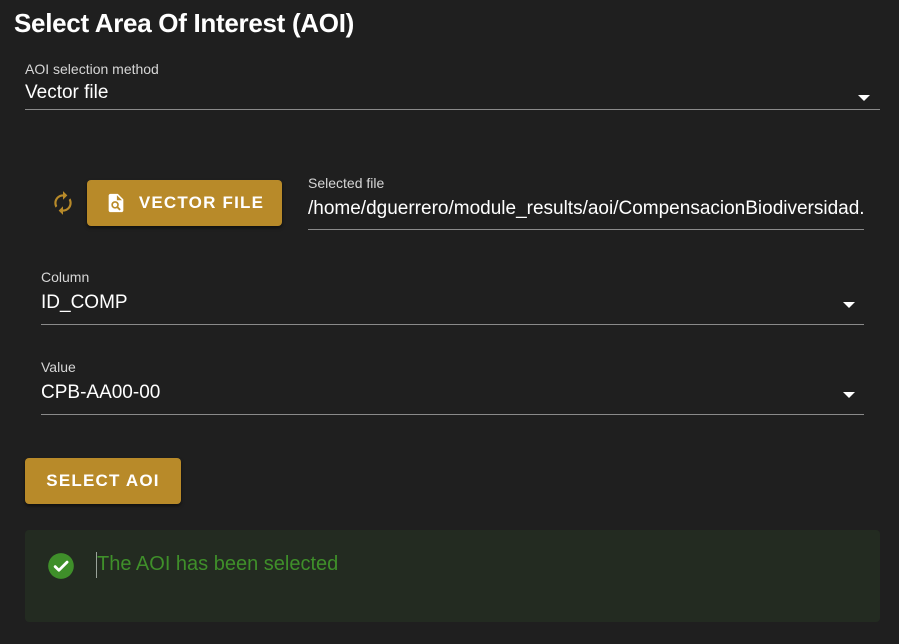 The image size is (899, 644). Describe the element at coordinates (425, 93) in the screenshot. I see `aoi-method-value: Vector file` at that location.